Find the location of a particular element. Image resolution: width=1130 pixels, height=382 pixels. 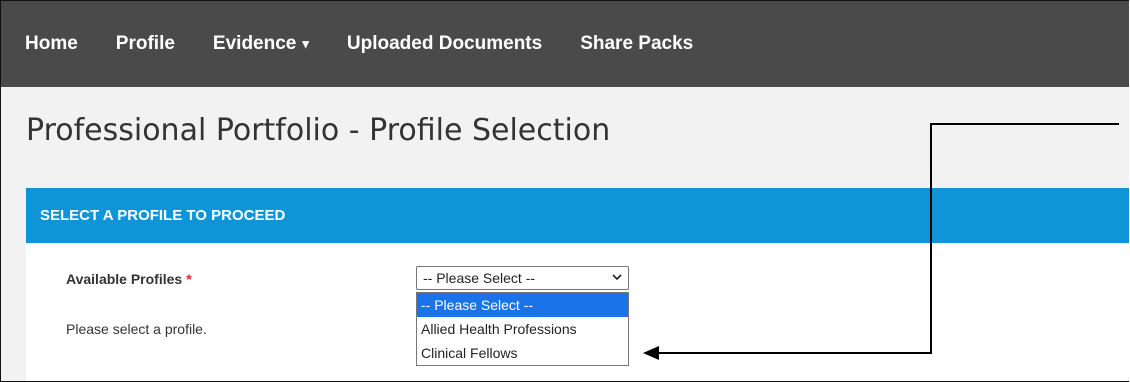

profile-select: -- Please Select -- is located at coordinates (522, 278).